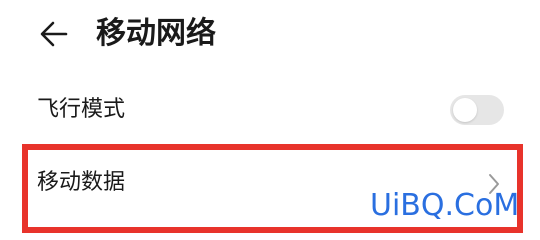 The image size is (540, 240). What do you see at coordinates (81, 182) in the screenshot?
I see `mobile-data-label: 移动数据` at bounding box center [81, 182].